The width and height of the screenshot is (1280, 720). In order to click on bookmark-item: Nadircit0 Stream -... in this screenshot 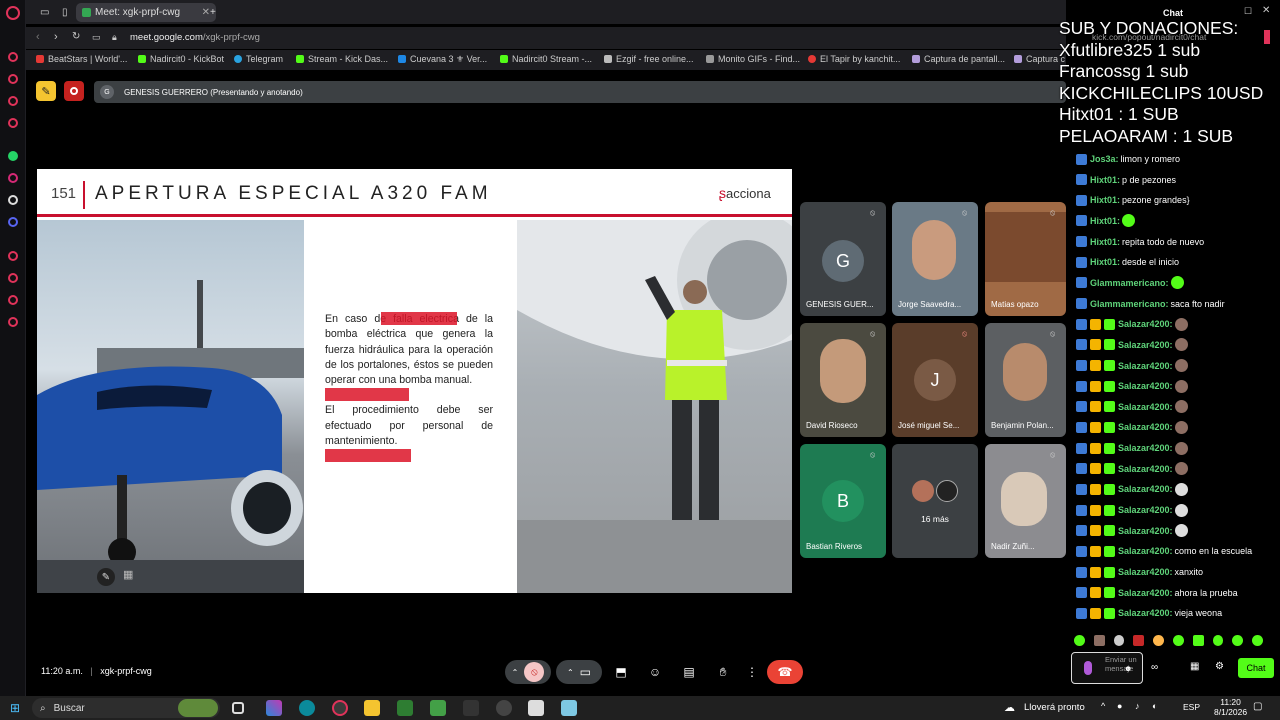, I will do `click(546, 59)`.